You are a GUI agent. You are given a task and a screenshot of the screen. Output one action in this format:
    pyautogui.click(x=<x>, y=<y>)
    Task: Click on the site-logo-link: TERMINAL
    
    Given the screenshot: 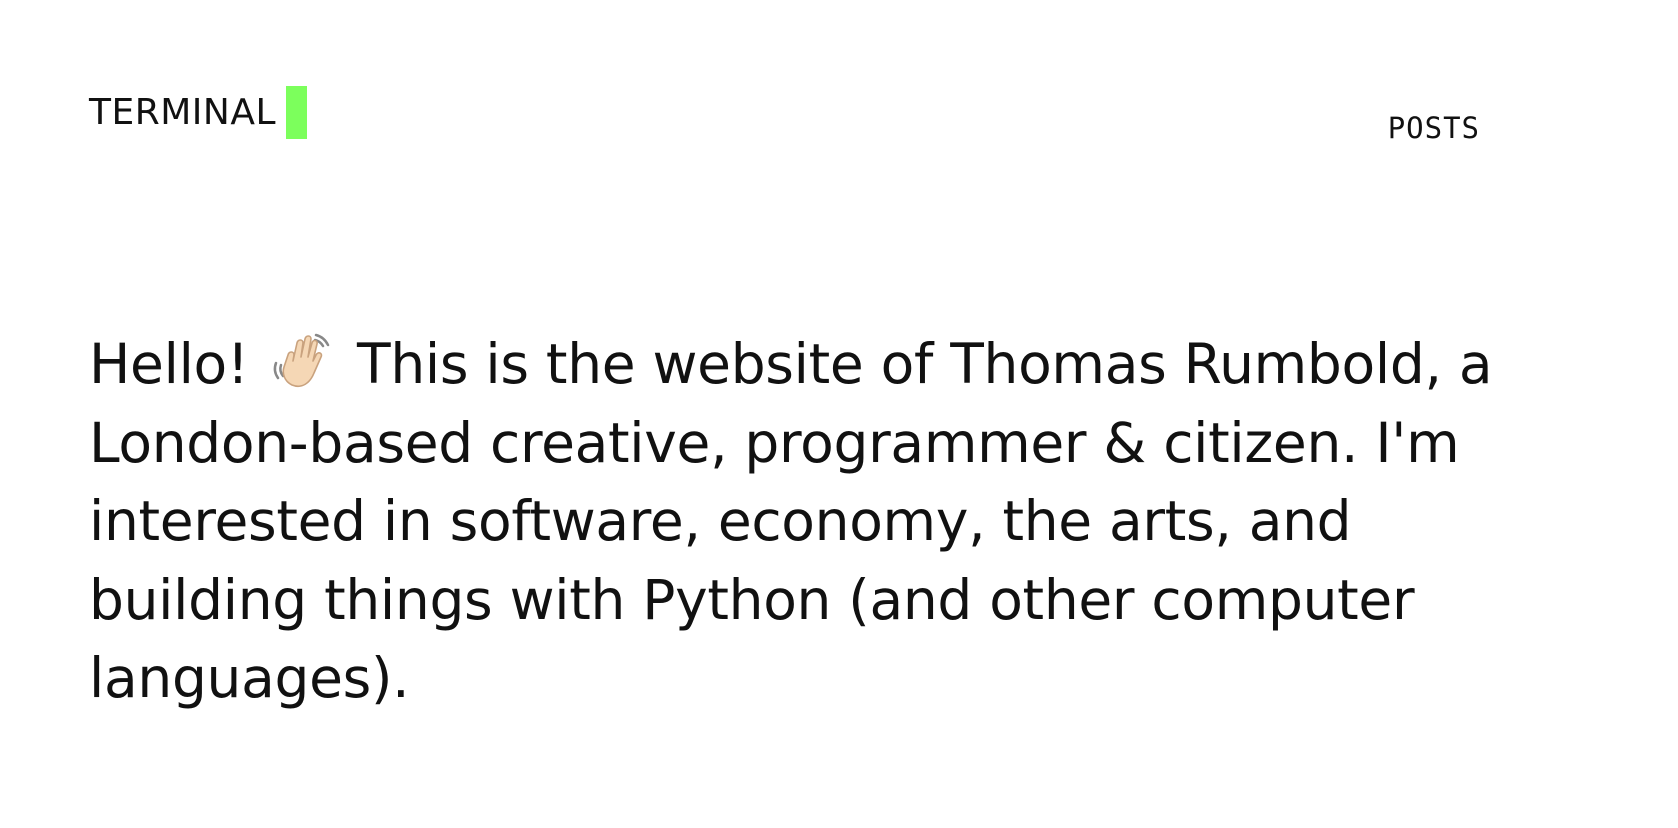 What is the action you would take?
    pyautogui.click(x=198, y=112)
    